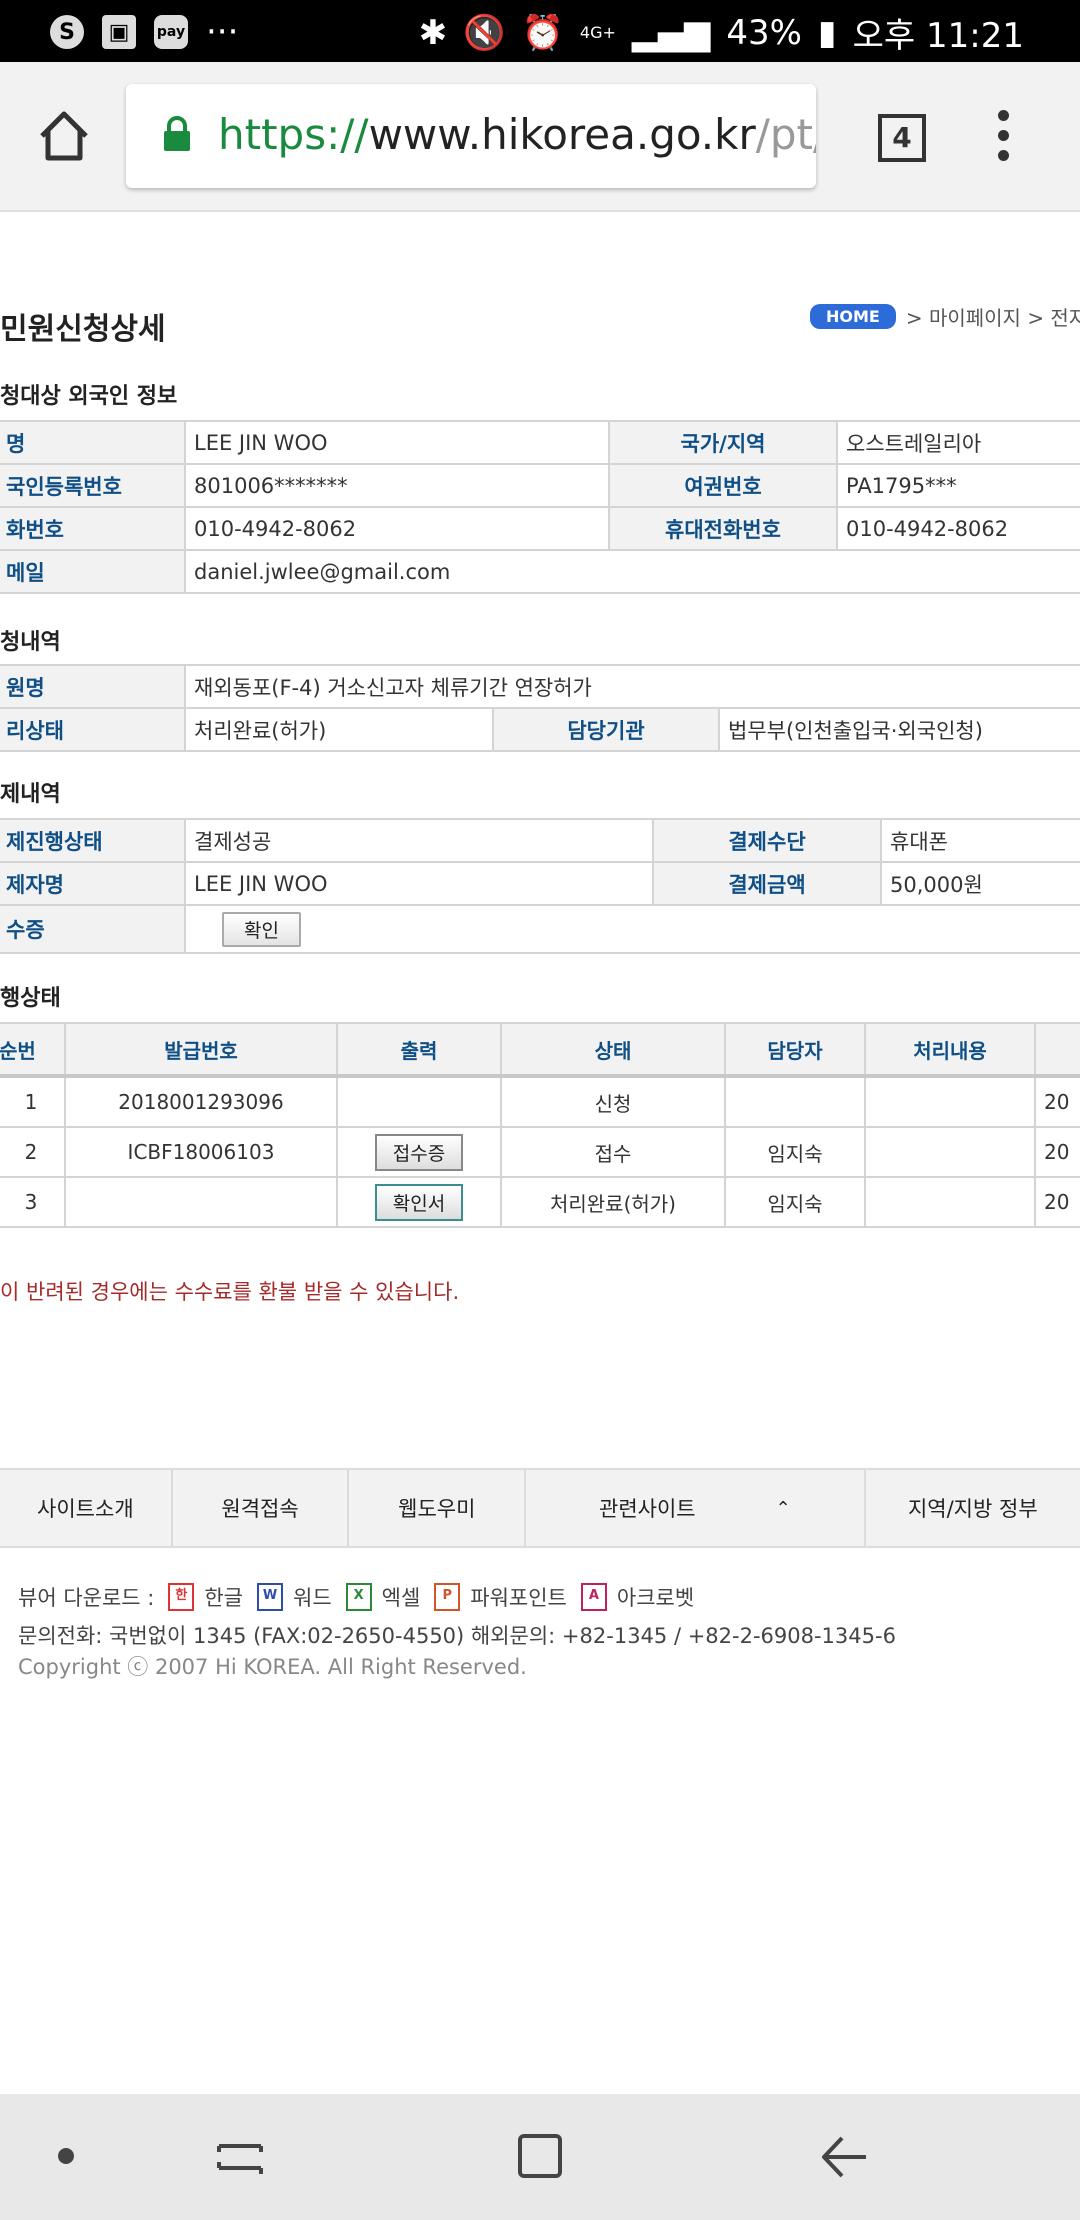 The width and height of the screenshot is (1080, 2220). Describe the element at coordinates (270, 1597) in the screenshot. I see `word-icon: W` at that location.